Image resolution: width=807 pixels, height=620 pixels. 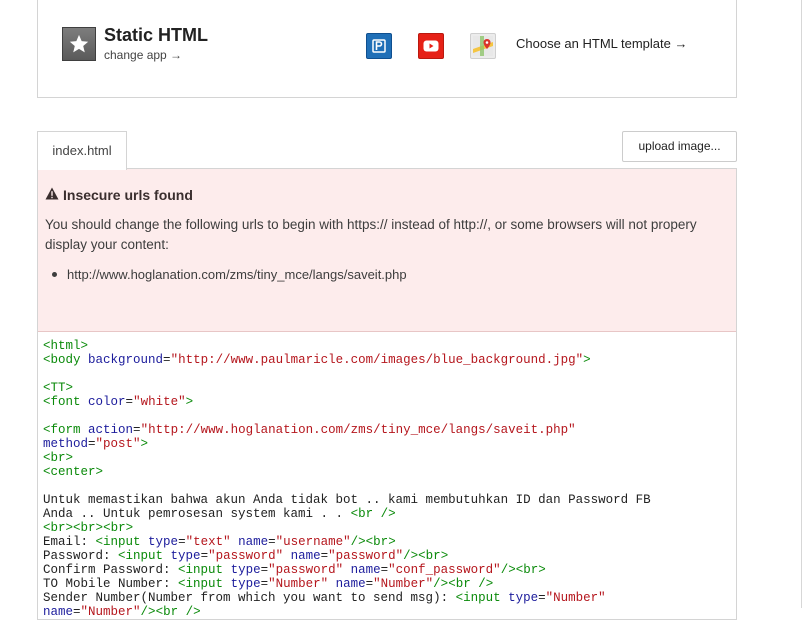 I want to click on app-title: Static HTML, so click(x=156, y=35).